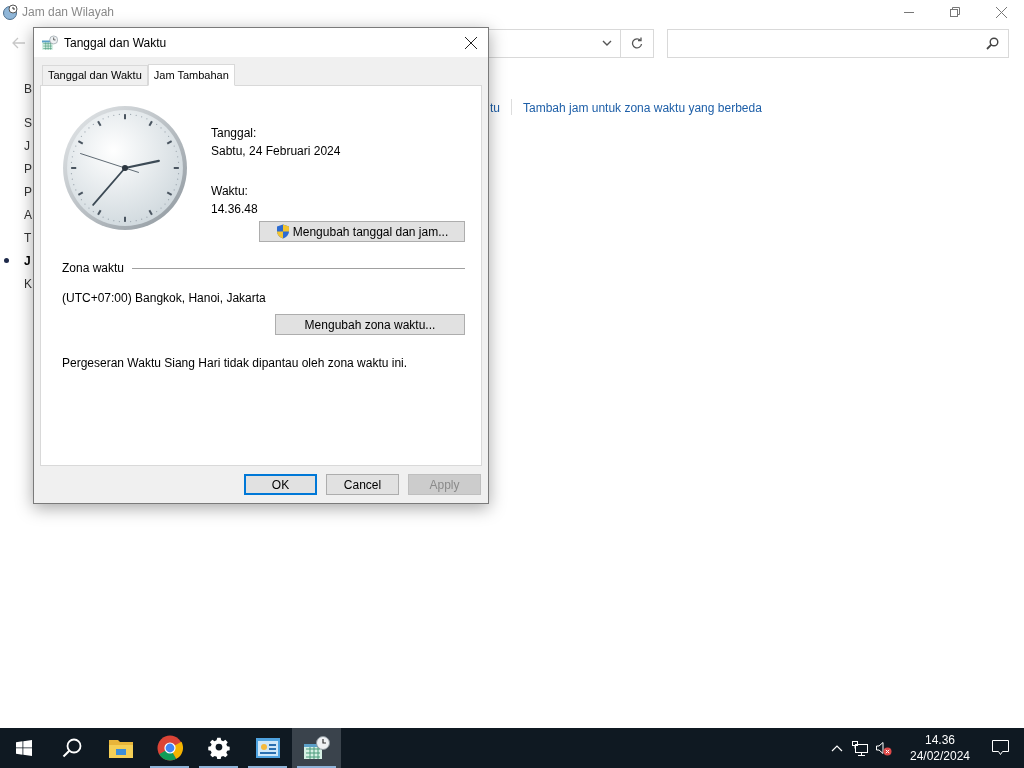  I want to click on network-icon, so click(860, 748).